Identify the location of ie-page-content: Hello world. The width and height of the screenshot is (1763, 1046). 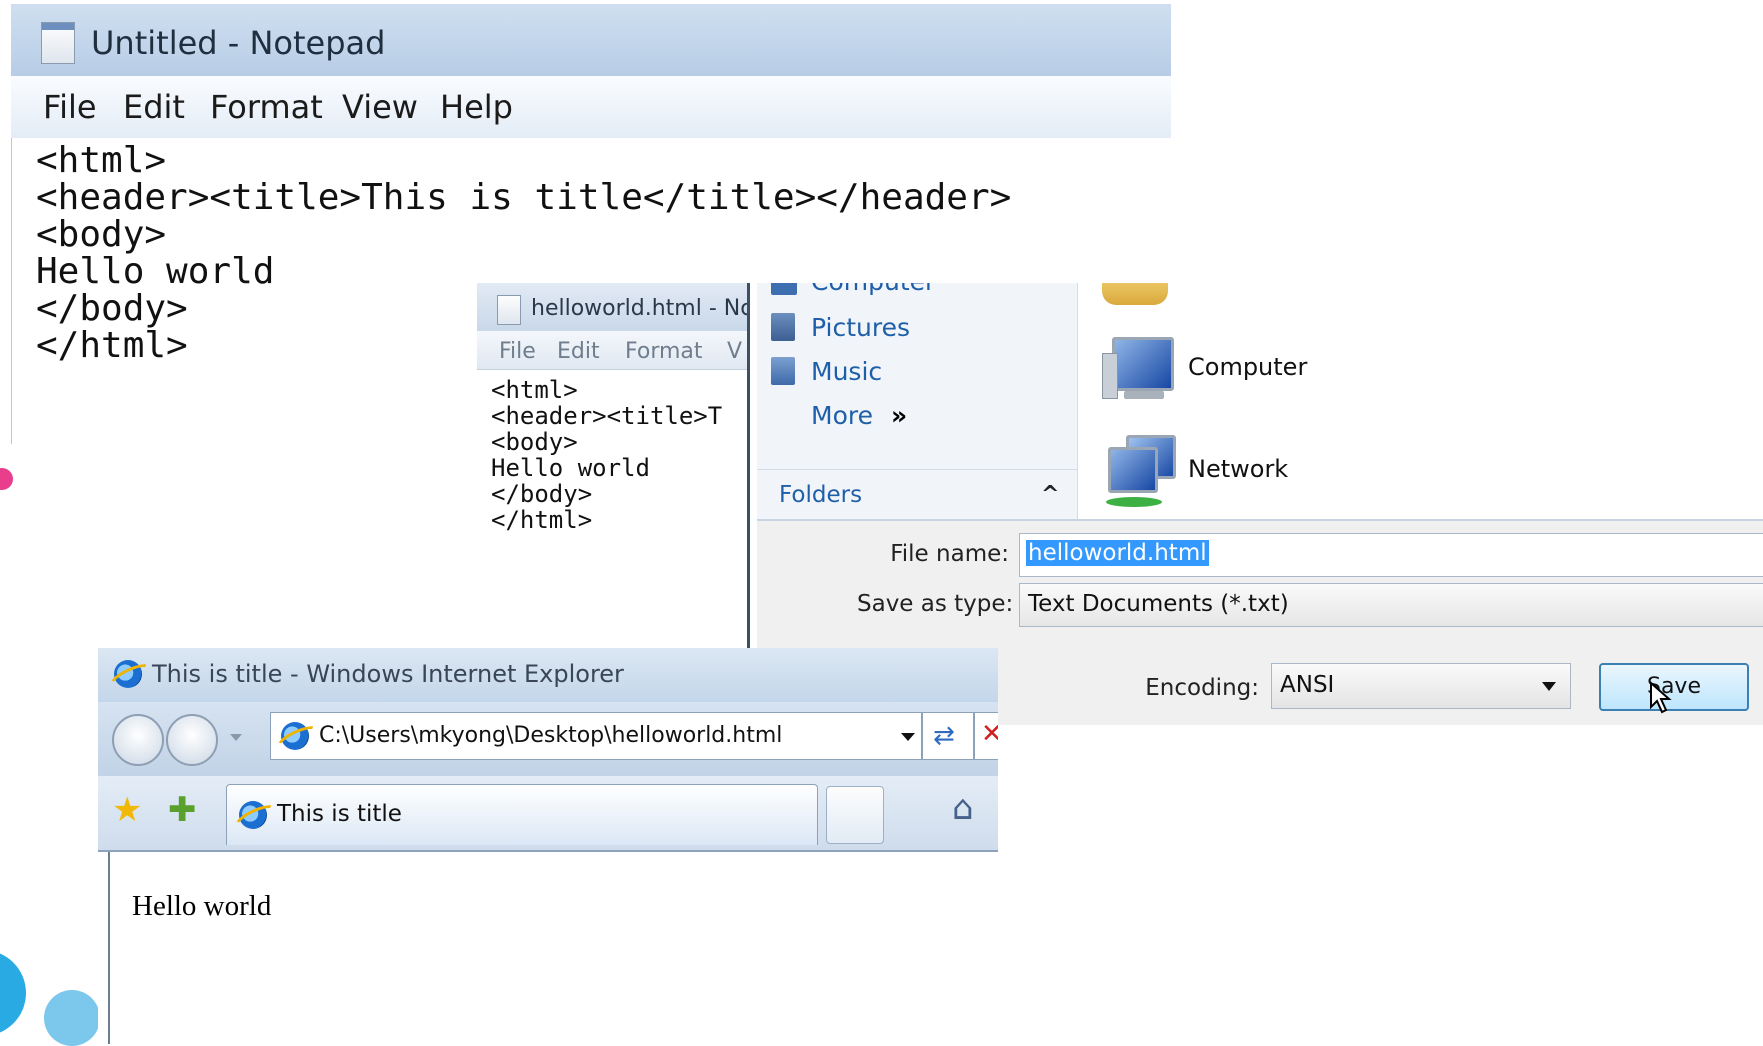
(553, 948).